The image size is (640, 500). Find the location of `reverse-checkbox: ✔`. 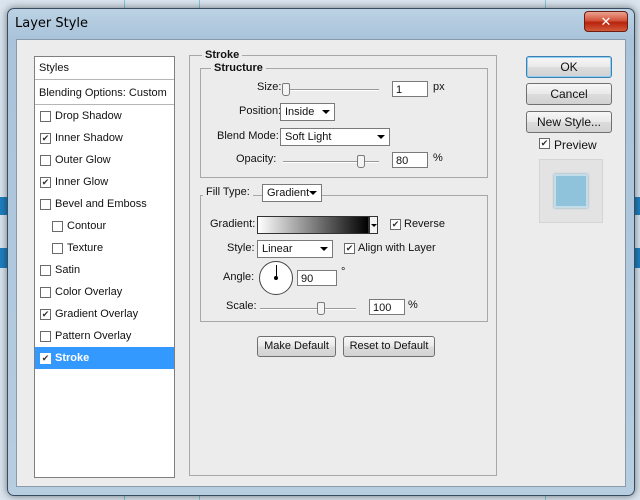

reverse-checkbox: ✔ is located at coordinates (395, 224).